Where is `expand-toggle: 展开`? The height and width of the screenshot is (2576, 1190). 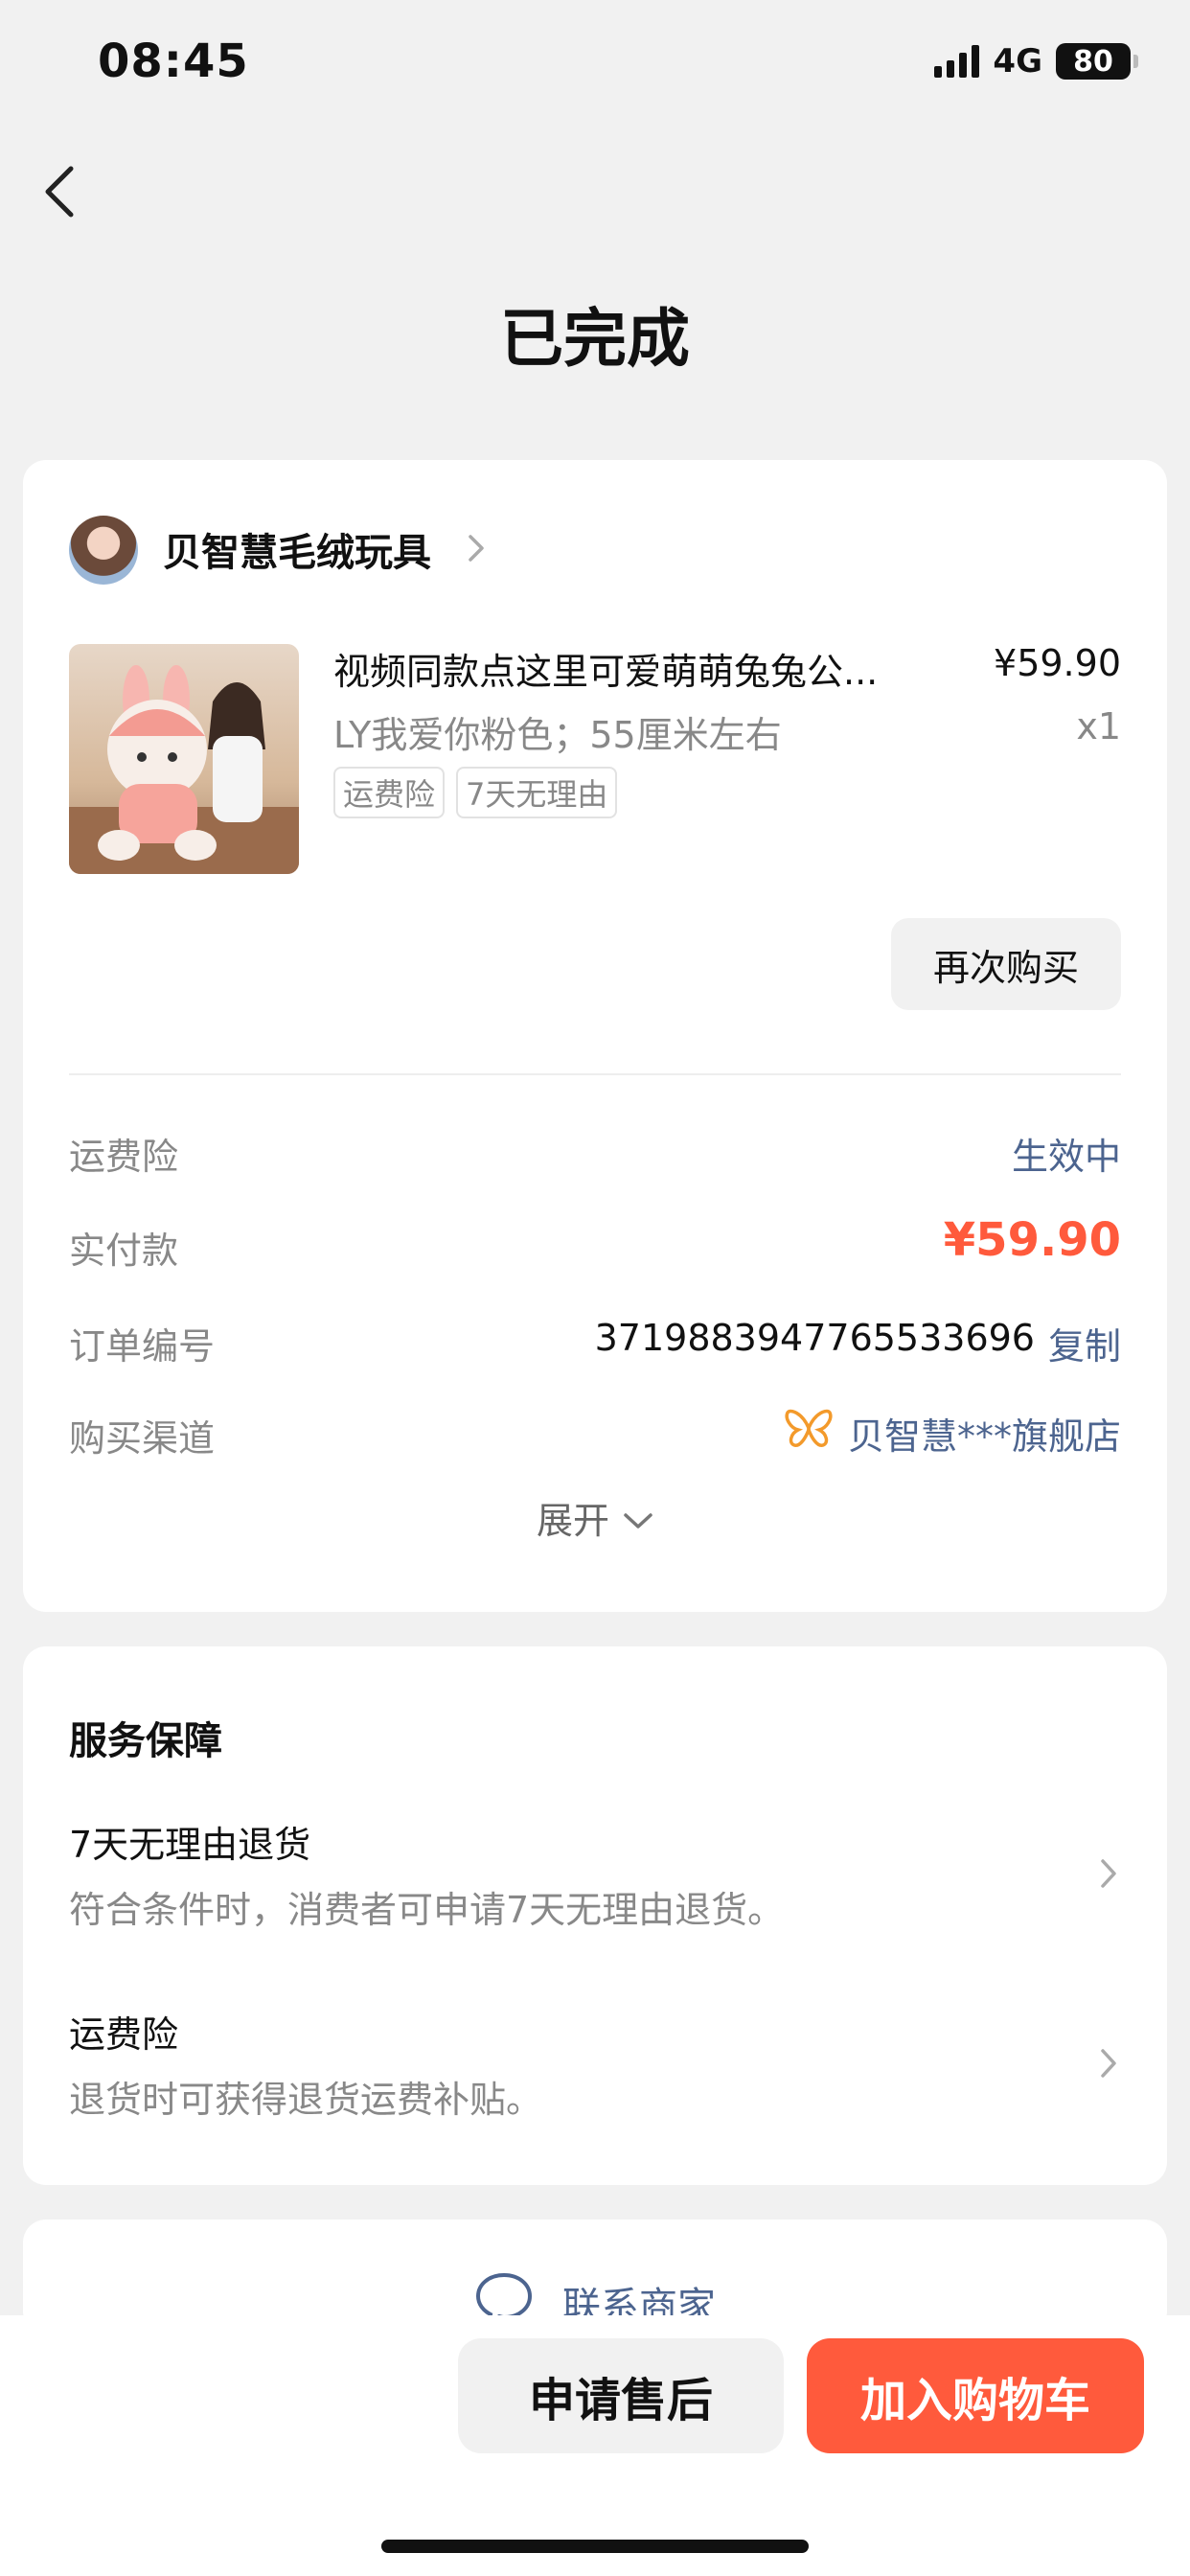 expand-toggle: 展开 is located at coordinates (595, 1517).